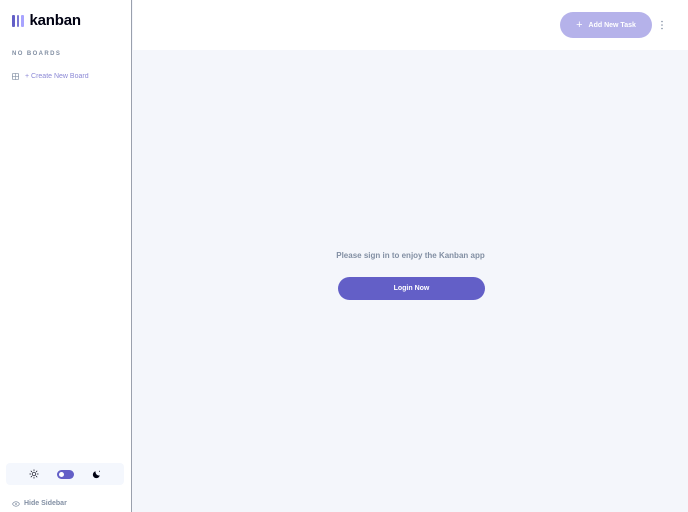 This screenshot has height=512, width=688. What do you see at coordinates (612, 25) in the screenshot?
I see `add-new-task-label: Add New Task` at bounding box center [612, 25].